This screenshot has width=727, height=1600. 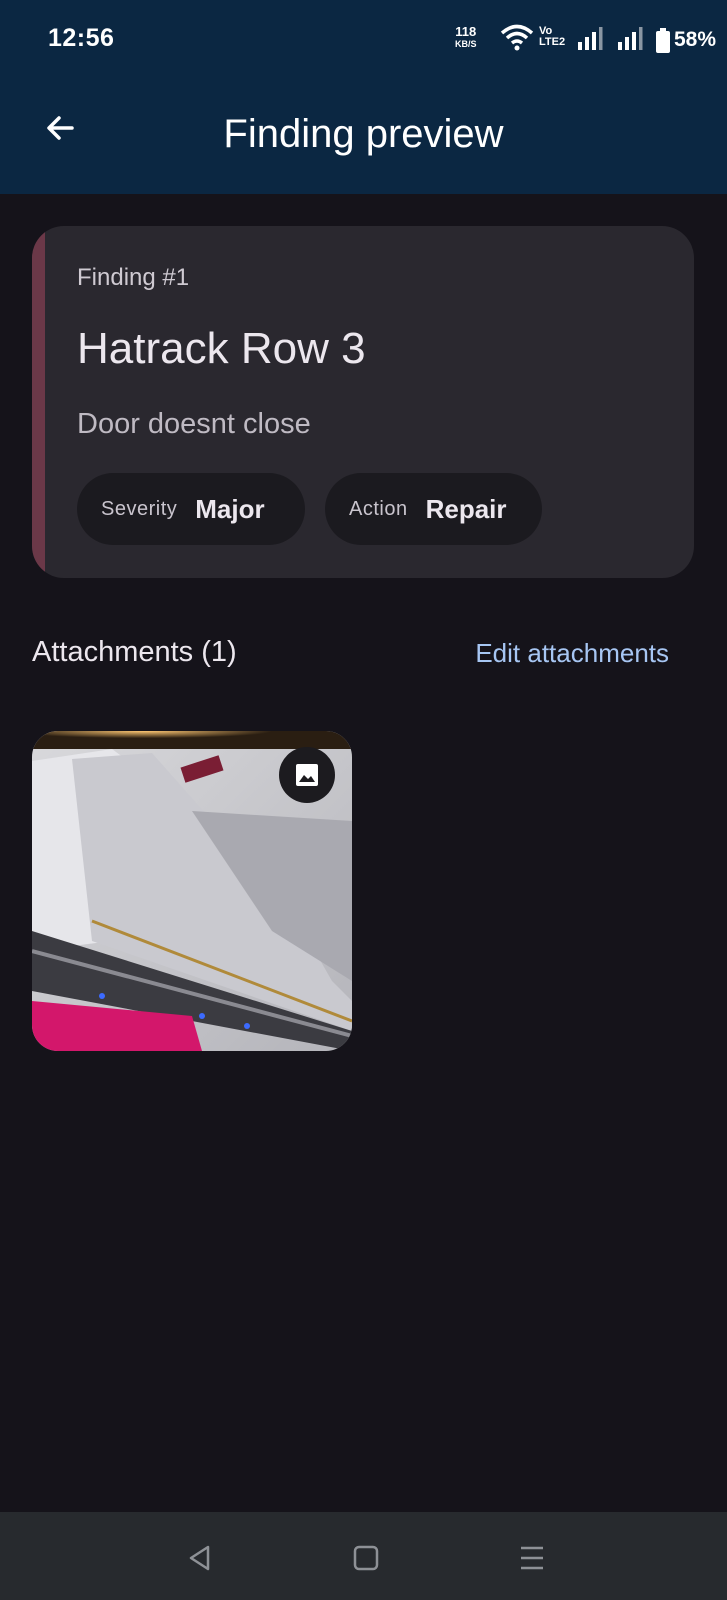 I want to click on status-bar: 12:56 118 KB/S Vo LTE2 58%, so click(x=363, y=41).